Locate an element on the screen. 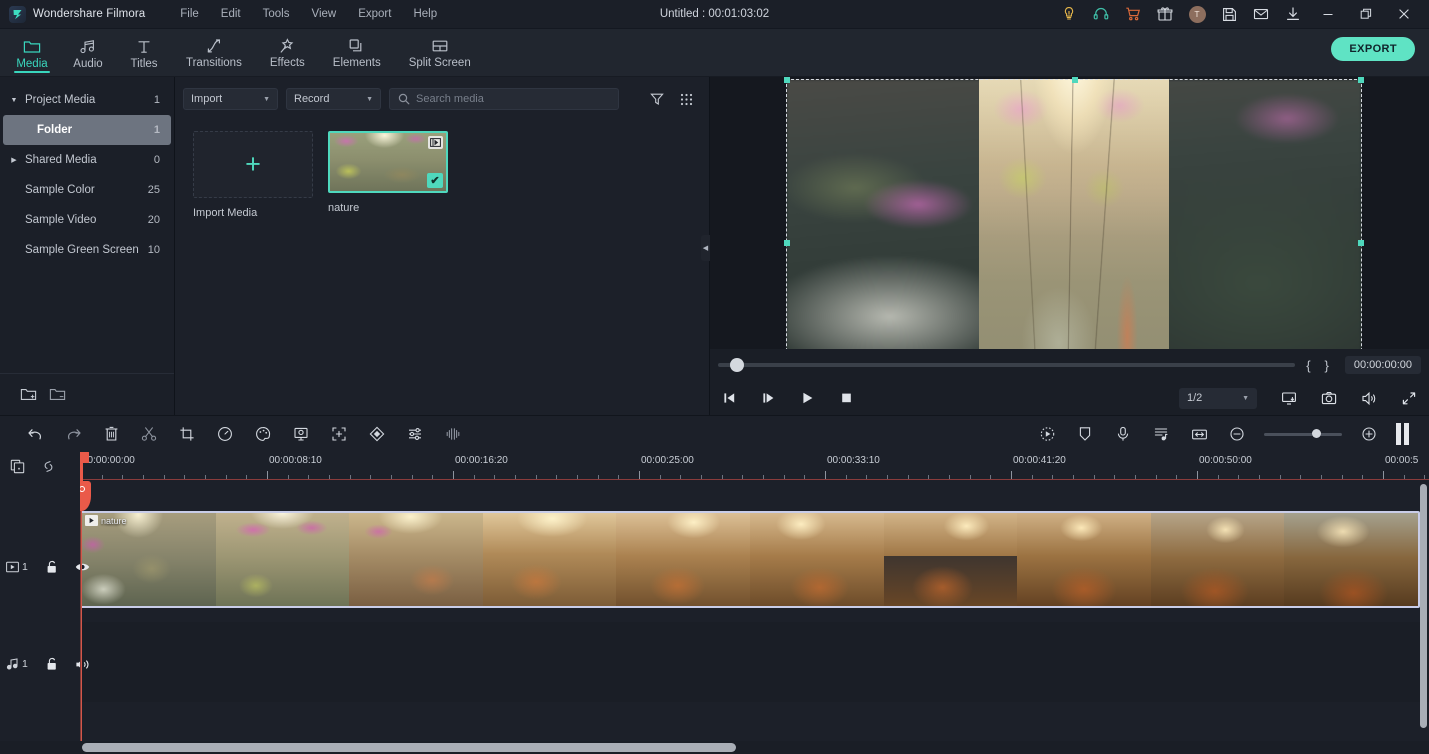  sidebar-item-project-media: ▼ Project Media 1 is located at coordinates (87, 100).